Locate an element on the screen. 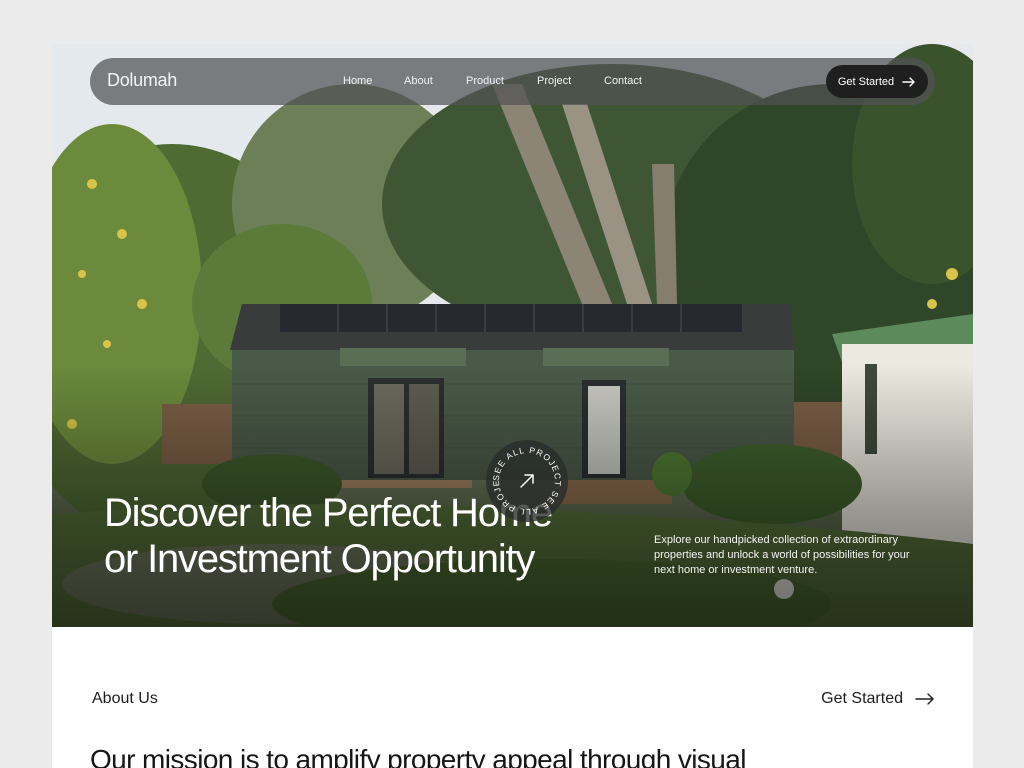 The height and width of the screenshot is (768, 1024). get-started-button: Get Started is located at coordinates (877, 81).